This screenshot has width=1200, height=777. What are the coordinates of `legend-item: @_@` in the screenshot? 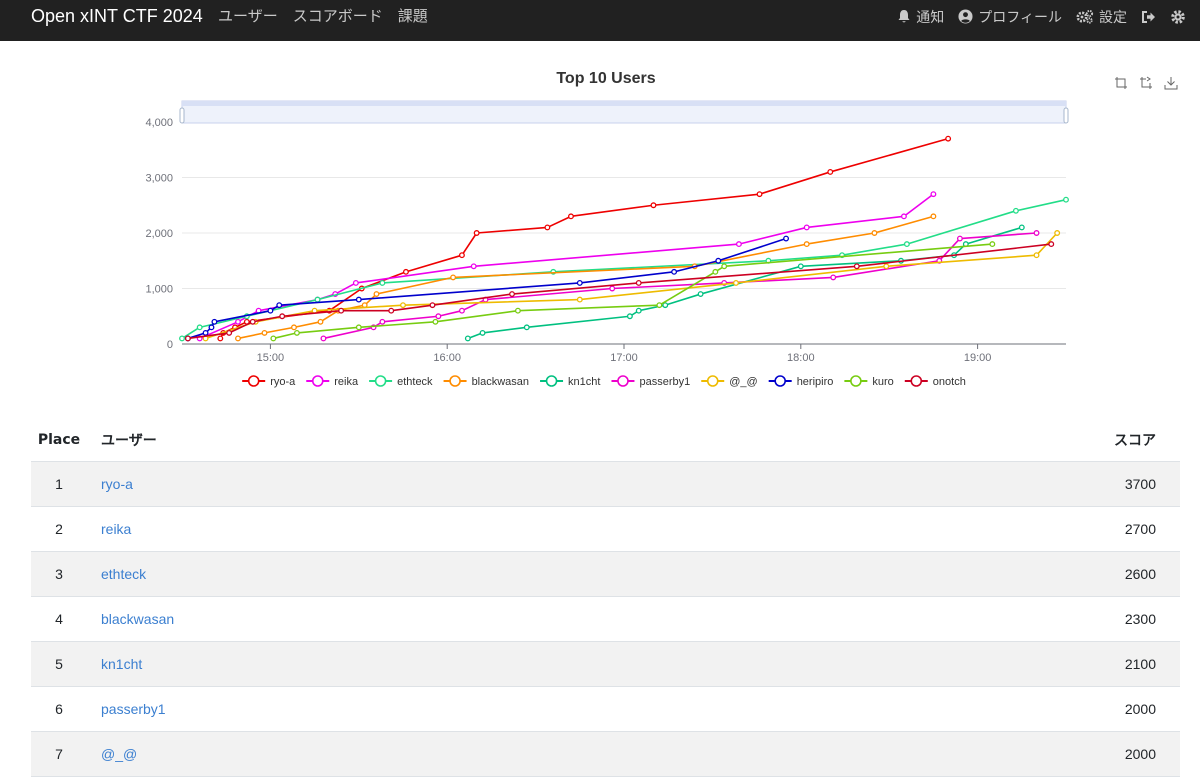 It's located at (729, 381).